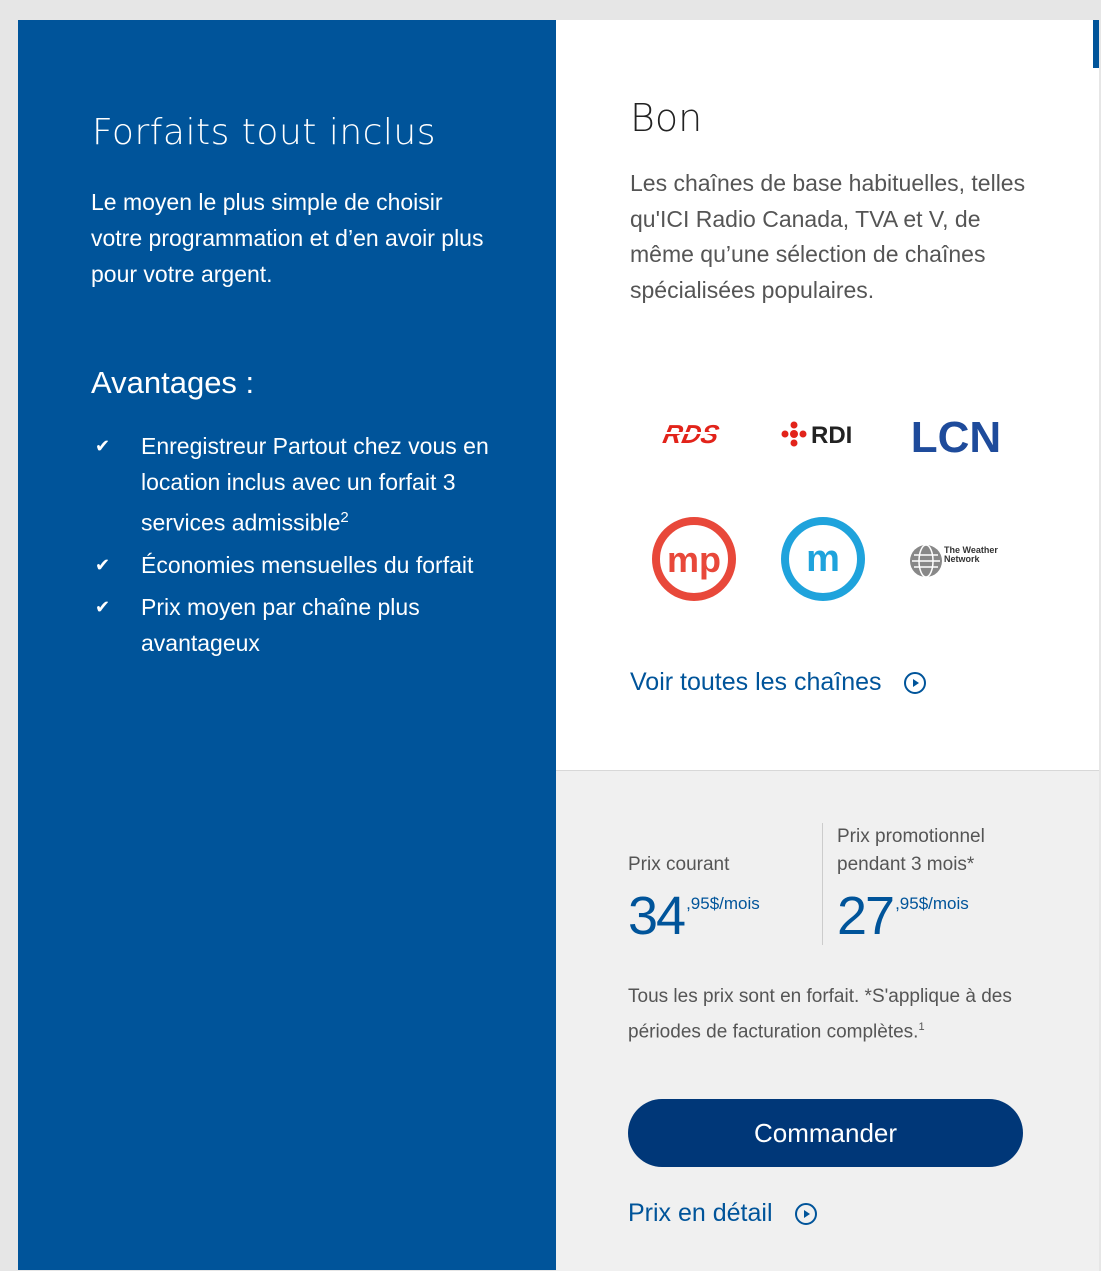 This screenshot has width=1101, height=1271. Describe the element at coordinates (906, 864) in the screenshot. I see `promo-price-label-line2: pendant 3 mois*` at that location.